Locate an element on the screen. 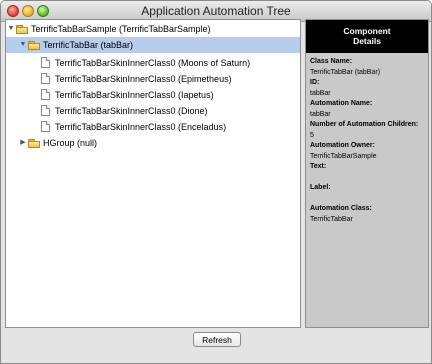 Image resolution: width=432 pixels, height=364 pixels. automation-name-value: tabBar is located at coordinates (320, 114).